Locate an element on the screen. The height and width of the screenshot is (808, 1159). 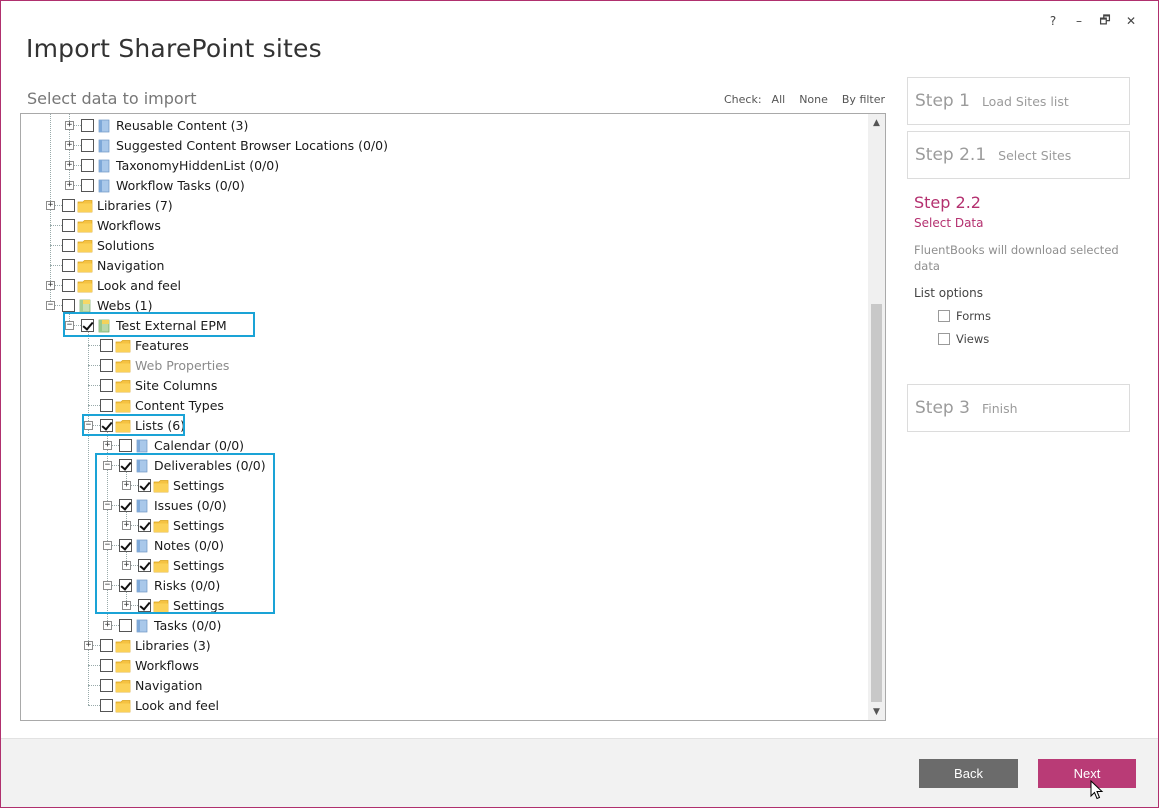
step-2-2-description: FluentBooks will download selected data is located at coordinates (1016, 258).